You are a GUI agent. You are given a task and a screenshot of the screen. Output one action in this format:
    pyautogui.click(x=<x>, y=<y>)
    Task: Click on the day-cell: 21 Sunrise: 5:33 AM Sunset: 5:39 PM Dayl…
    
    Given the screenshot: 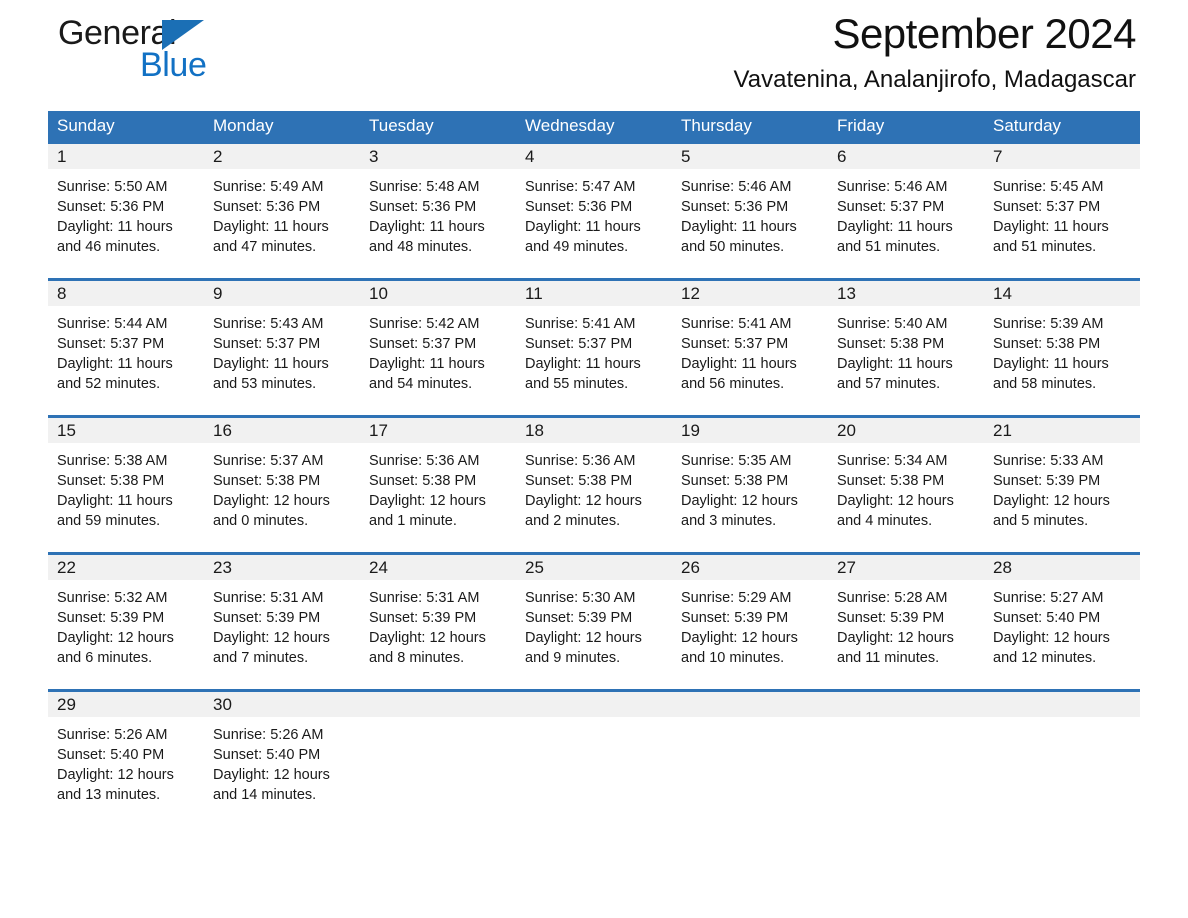 What is the action you would take?
    pyautogui.click(x=1062, y=481)
    